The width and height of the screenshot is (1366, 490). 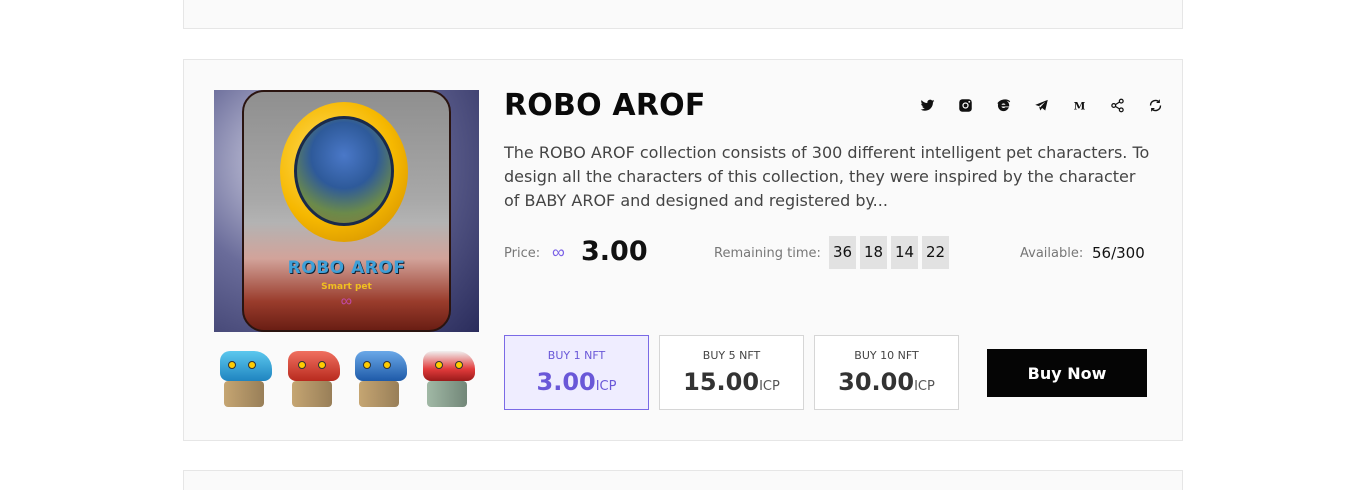 What do you see at coordinates (1003, 107) in the screenshot?
I see `website-icon` at bounding box center [1003, 107].